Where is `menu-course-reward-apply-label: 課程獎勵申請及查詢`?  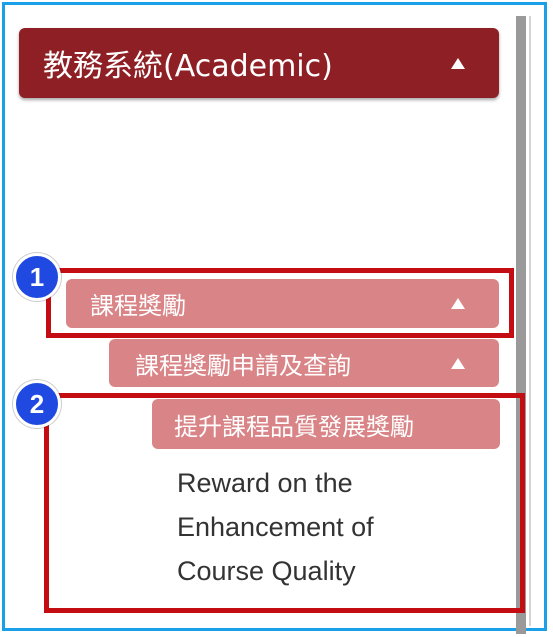 menu-course-reward-apply-label: 課程獎勵申請及查詢 is located at coordinates (243, 365).